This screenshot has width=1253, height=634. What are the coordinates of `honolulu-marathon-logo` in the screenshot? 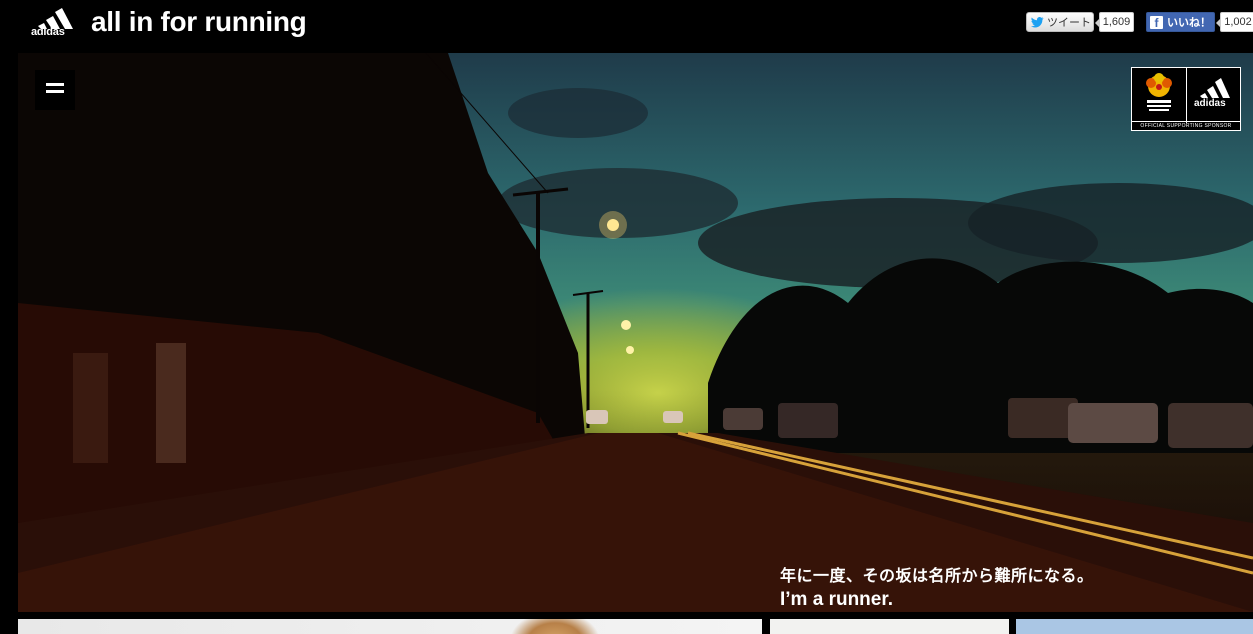 It's located at (1159, 92).